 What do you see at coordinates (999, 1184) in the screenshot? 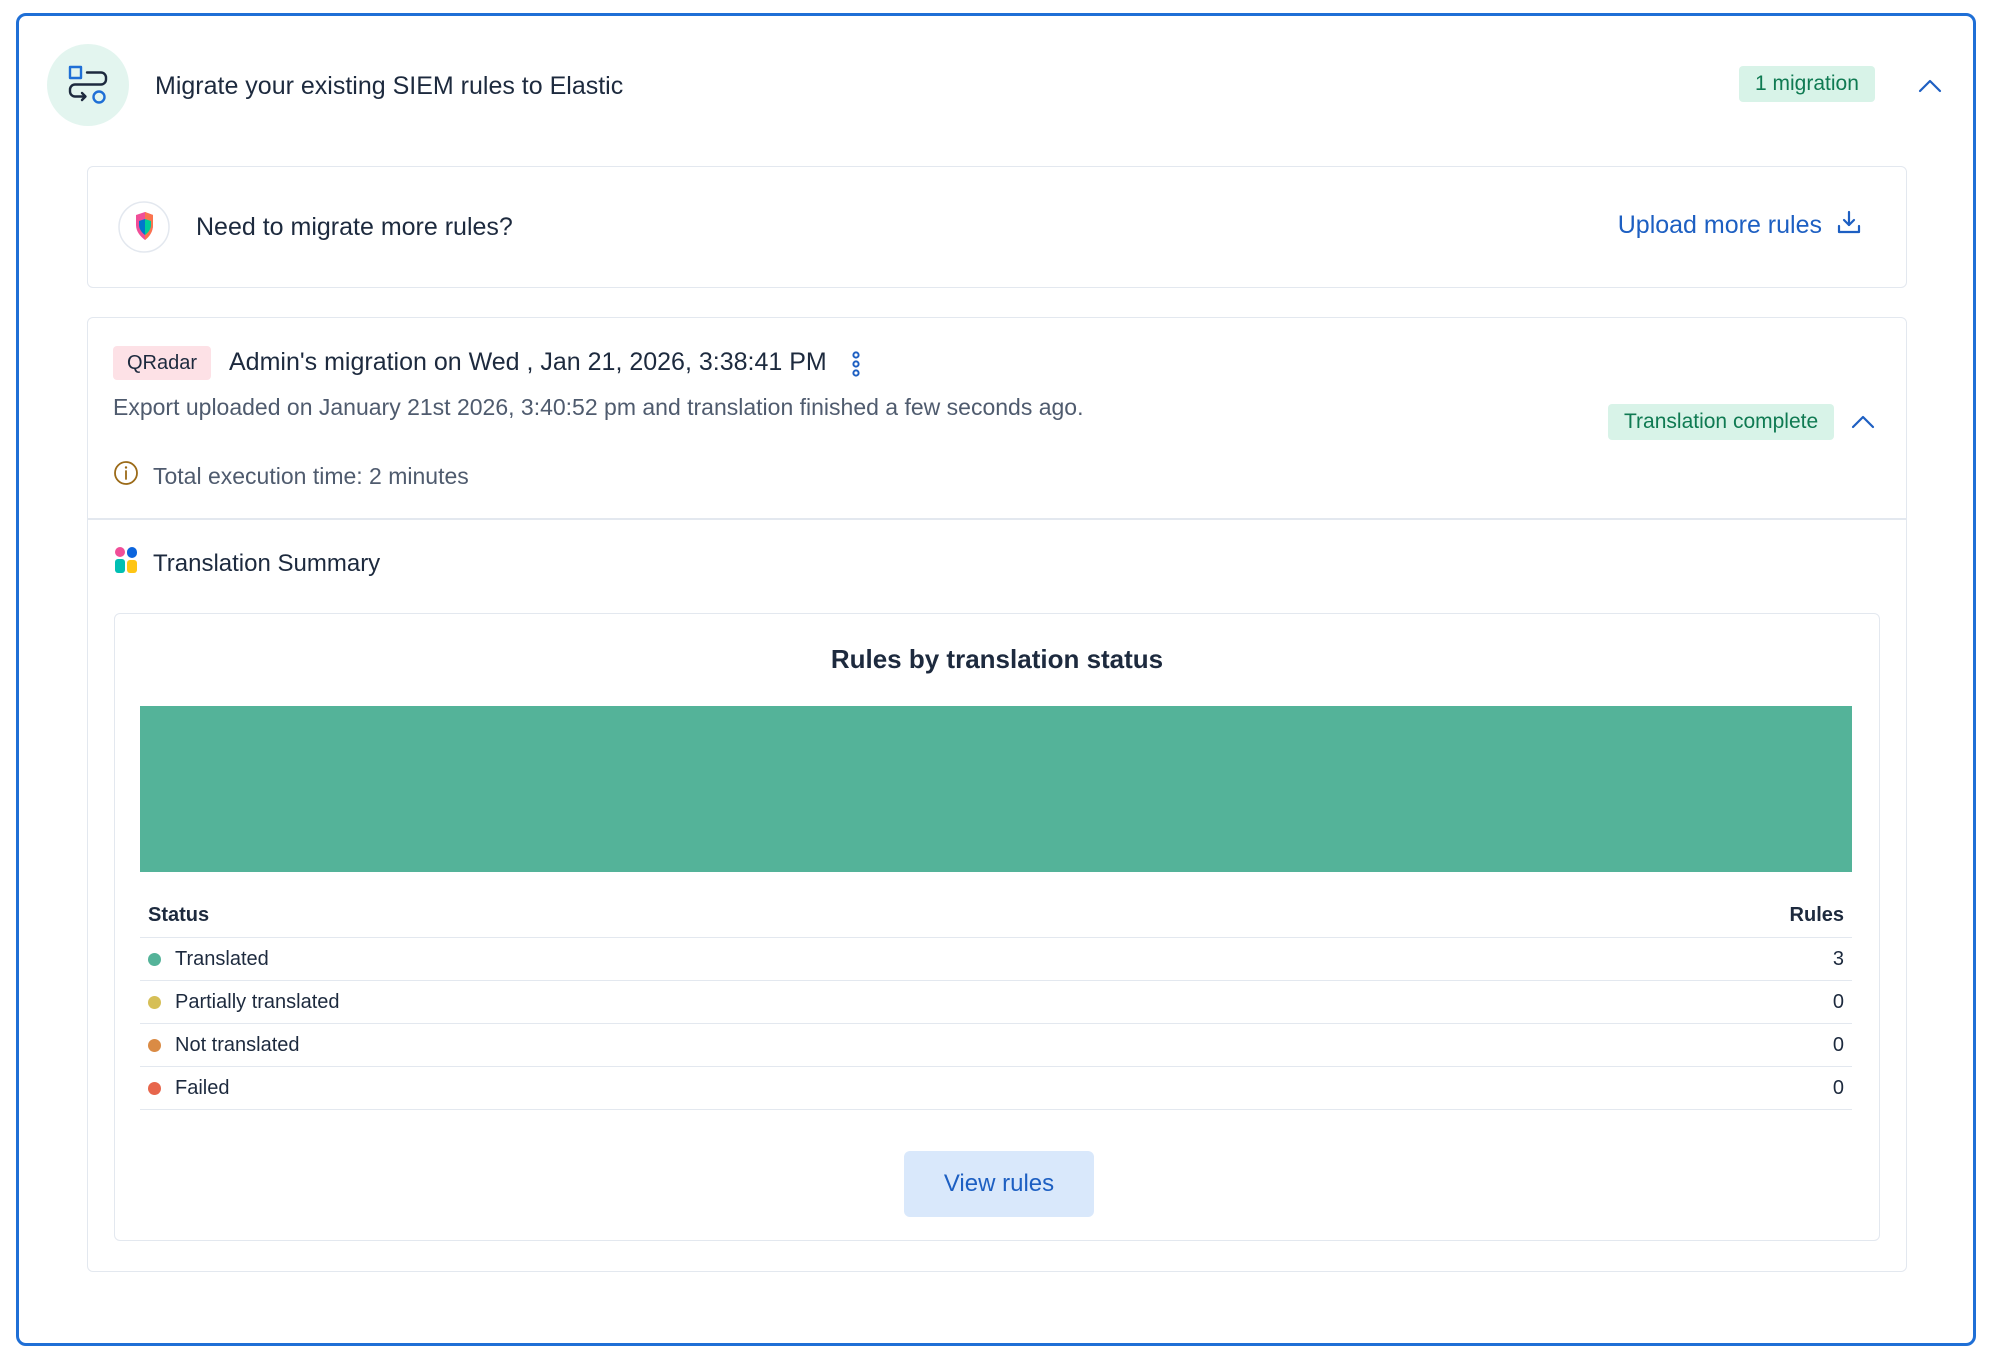
I see `view-rules-button: View rules` at bounding box center [999, 1184].